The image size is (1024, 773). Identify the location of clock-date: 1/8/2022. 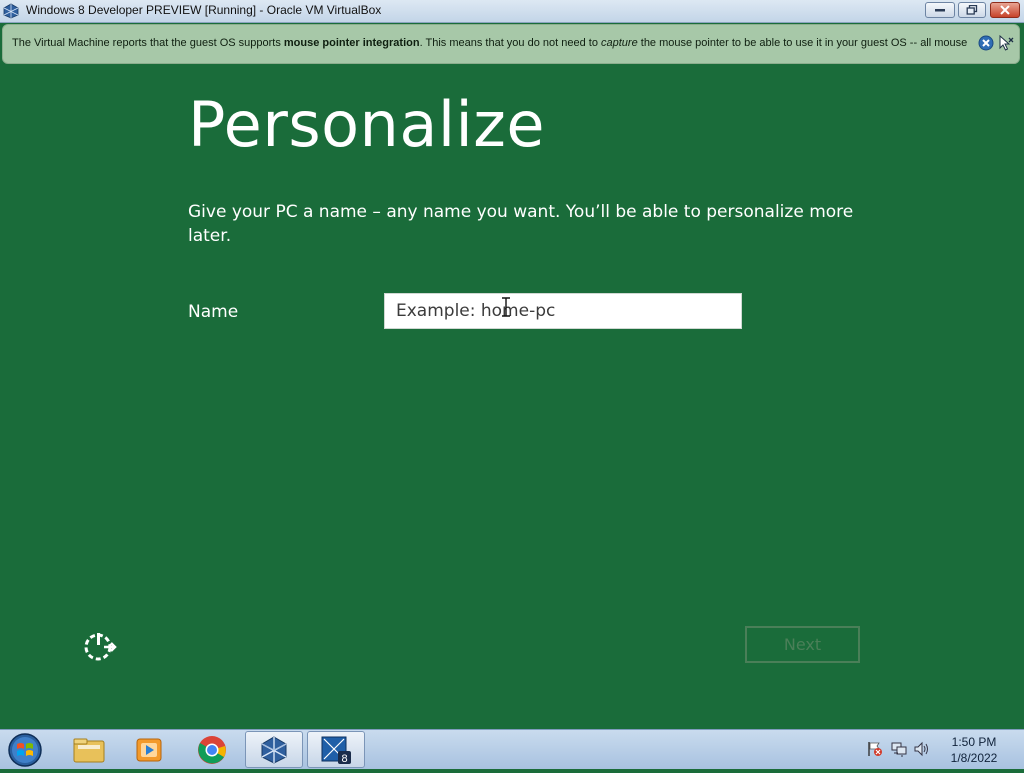
(974, 758).